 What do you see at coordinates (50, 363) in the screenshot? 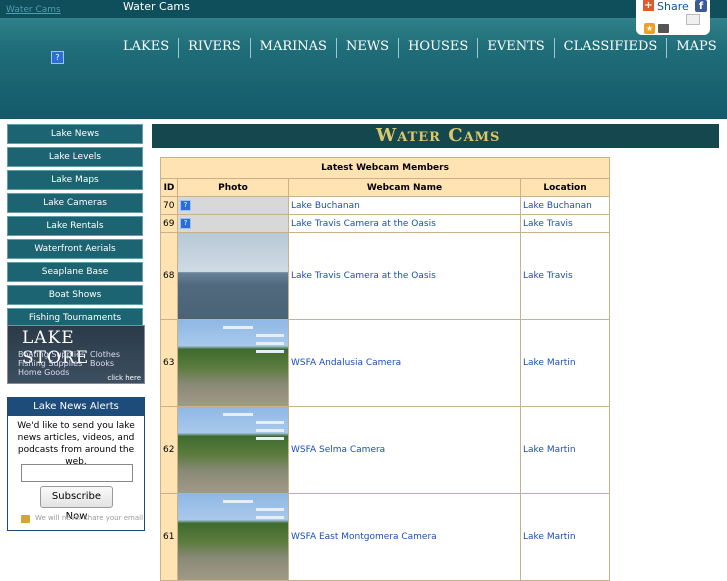
I see `store-item: Fishing Supplies` at bounding box center [50, 363].